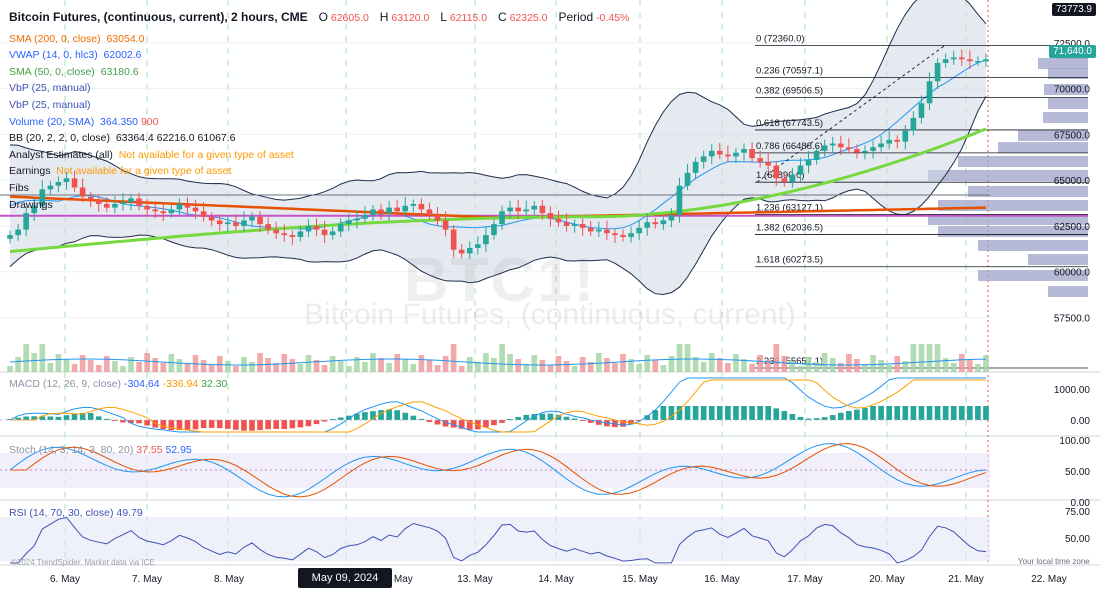 Image resolution: width=1100 pixels, height=608 pixels. I want to click on sma200-value: 63054.0, so click(125, 38).